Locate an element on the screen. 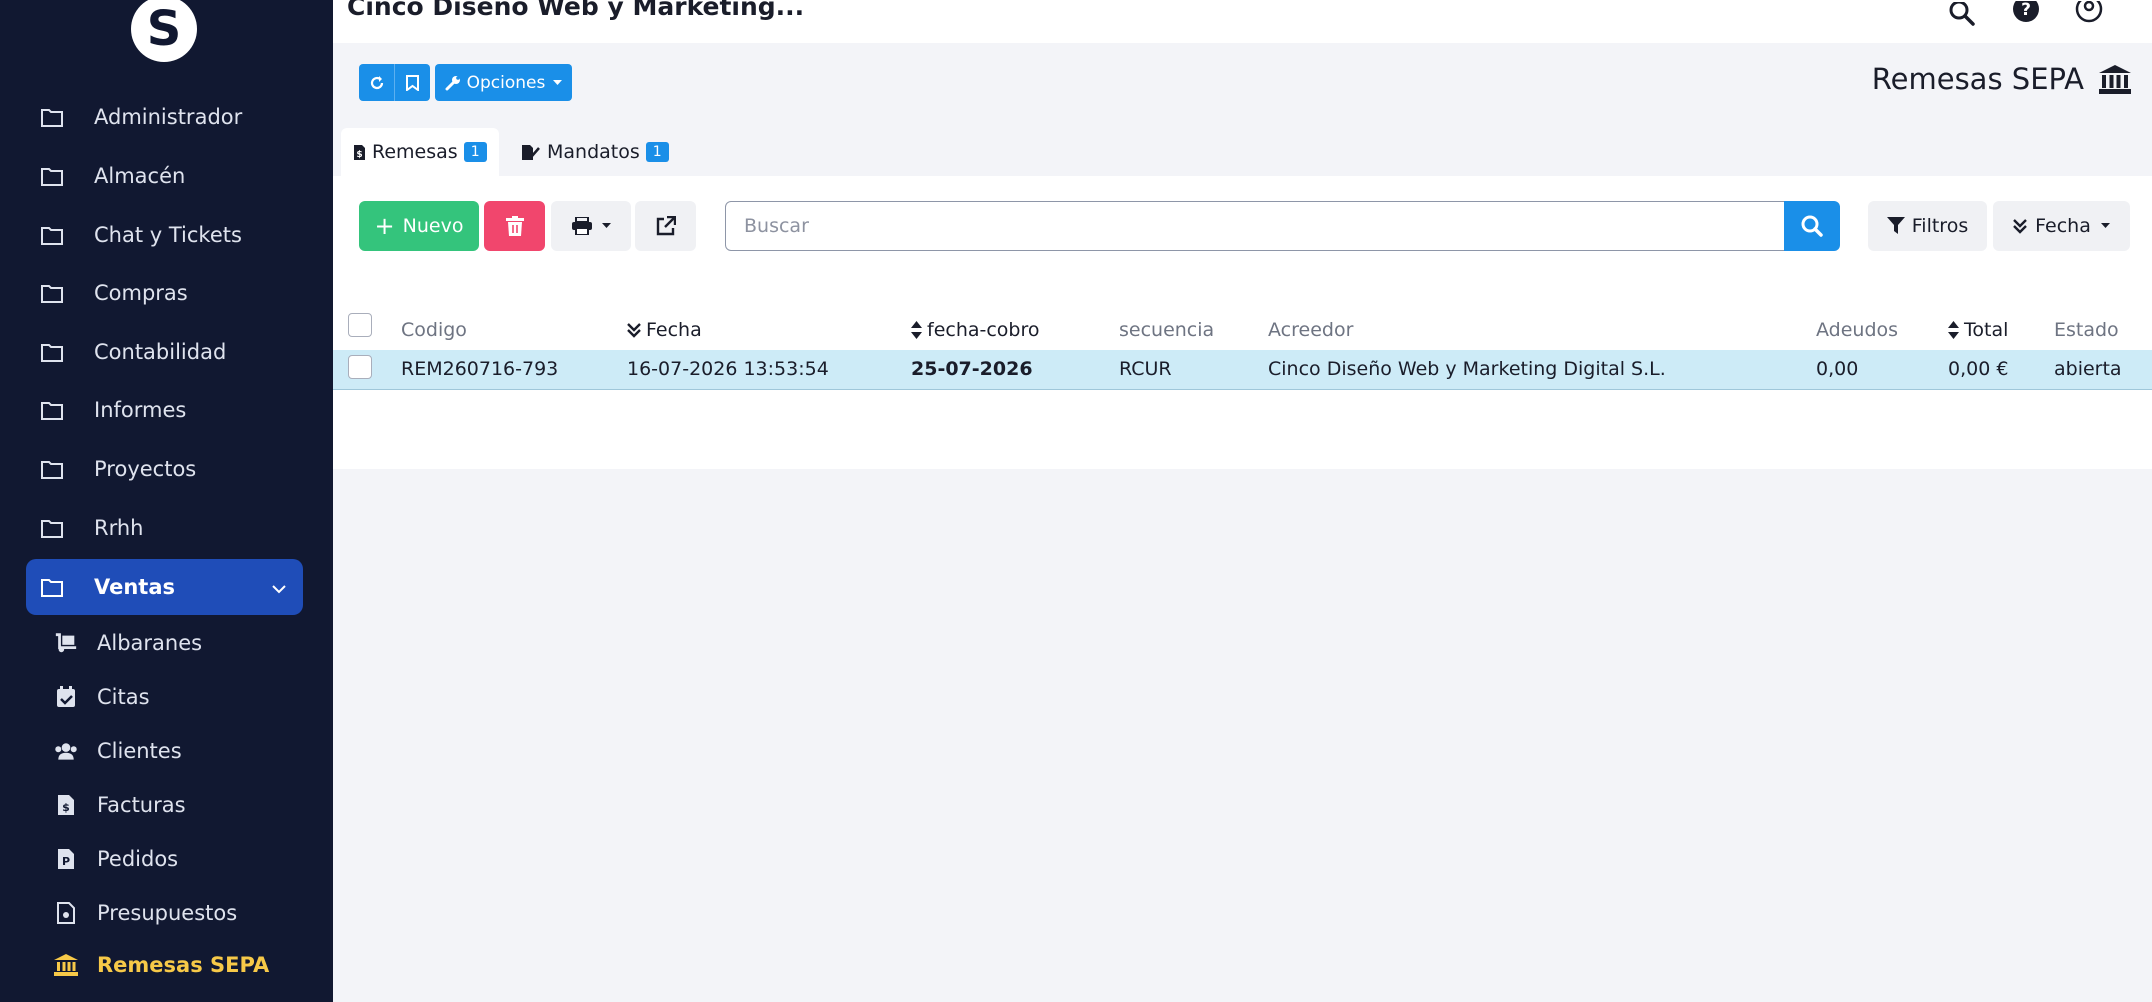  tab-remesas: $ Remesas 1 is located at coordinates (420, 152).